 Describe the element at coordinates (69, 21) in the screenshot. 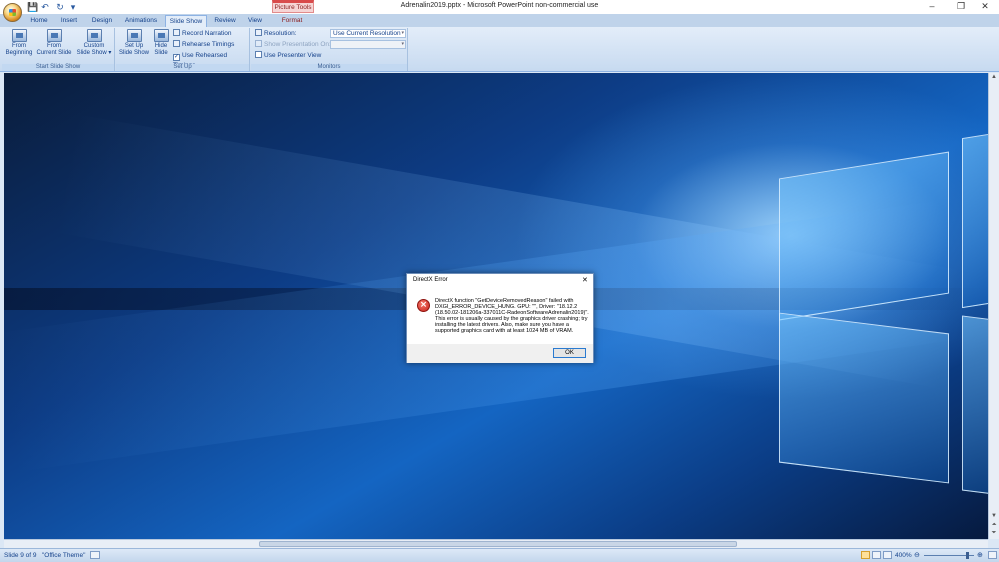

I see `tab-insert: Insert` at that location.